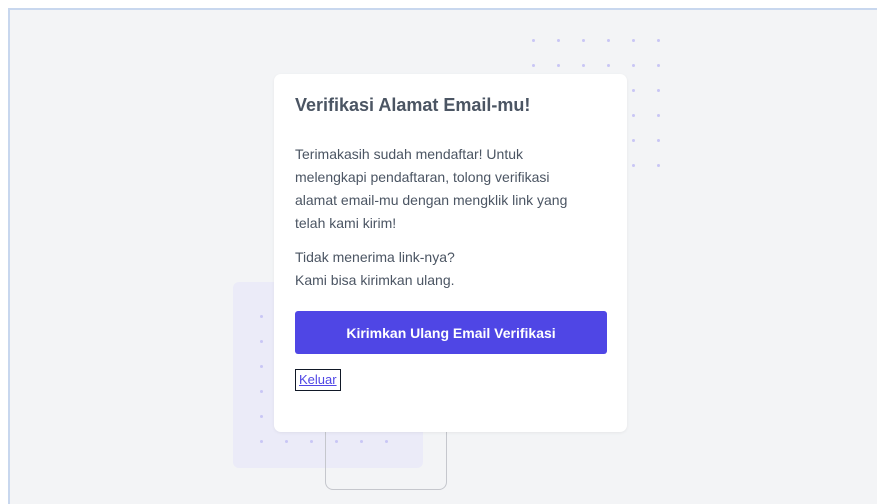 The height and width of the screenshot is (504, 877). What do you see at coordinates (375, 257) in the screenshot?
I see `resend-prompt-line: Tidak menerima link-nya?` at bounding box center [375, 257].